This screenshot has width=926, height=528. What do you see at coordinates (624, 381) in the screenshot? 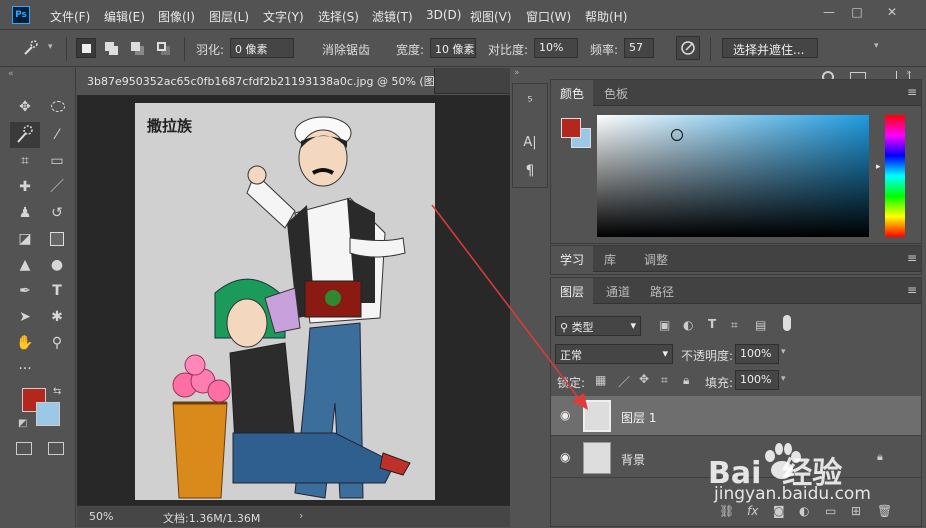
I see `lock-image-icon: ／` at bounding box center [624, 381].